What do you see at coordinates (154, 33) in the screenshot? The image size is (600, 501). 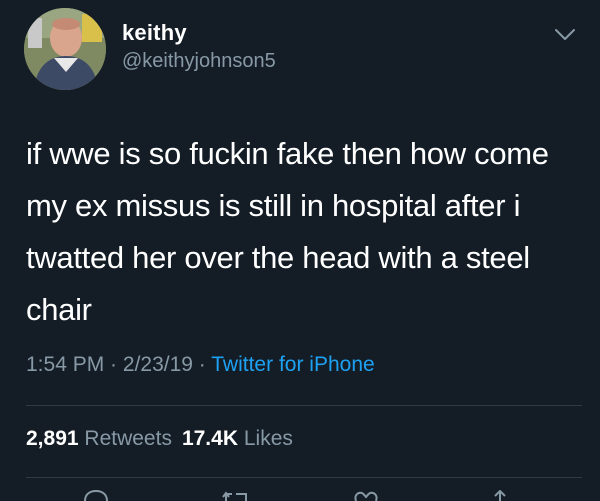 I see `display-name: keithy` at bounding box center [154, 33].